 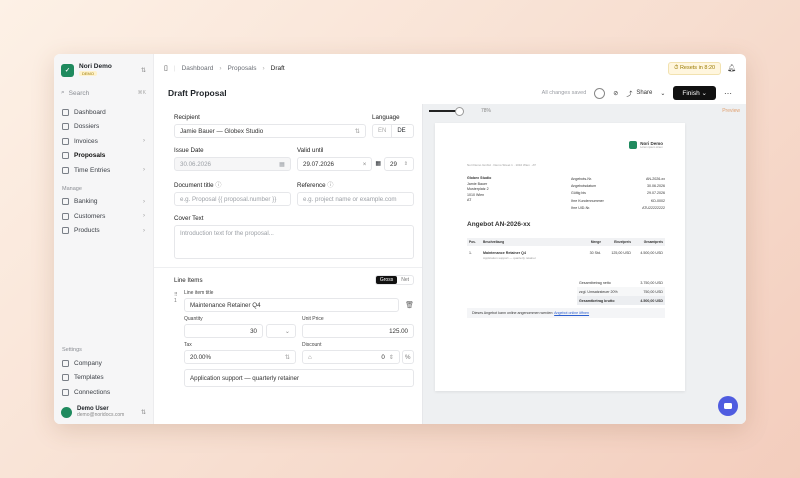 I want to click on preview-label: Preview, so click(x=731, y=111).